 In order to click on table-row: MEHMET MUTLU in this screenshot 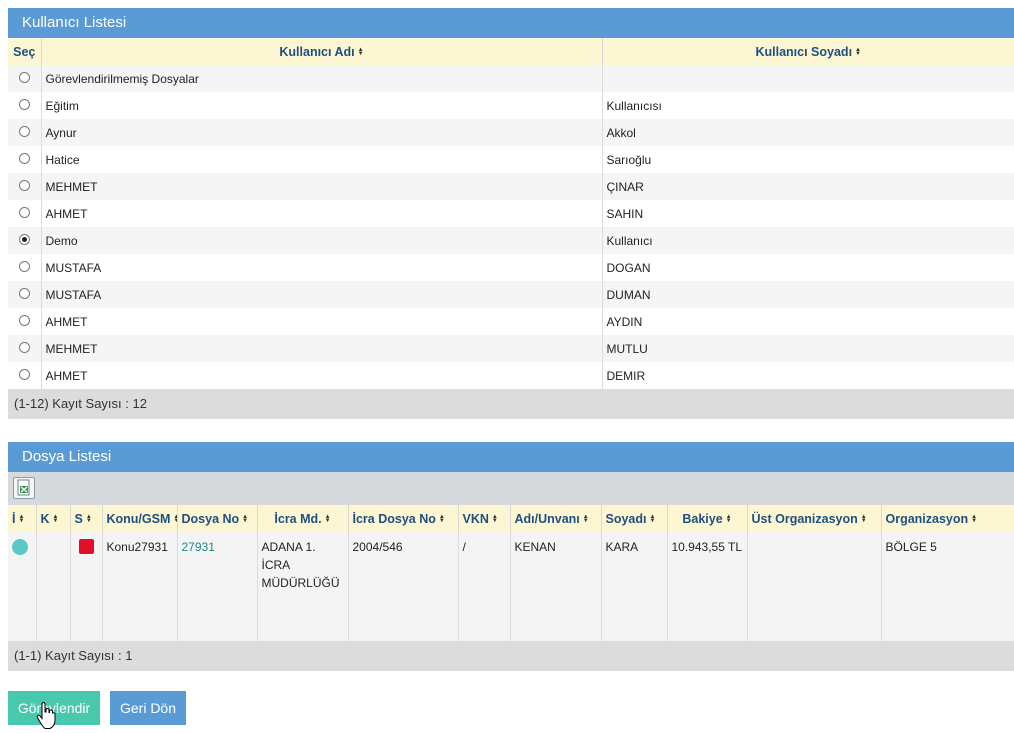, I will do `click(511, 348)`.